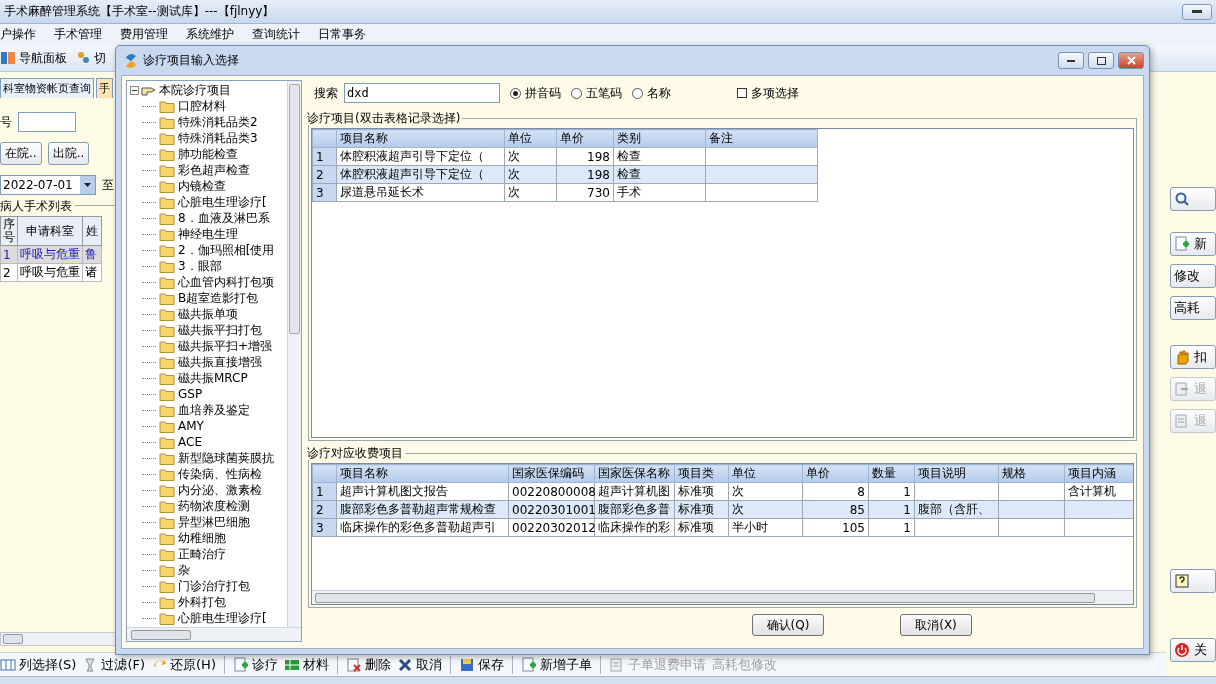 Image resolution: width=1216 pixels, height=684 pixels. Describe the element at coordinates (742, 93) in the screenshot. I see `checkbox` at that location.